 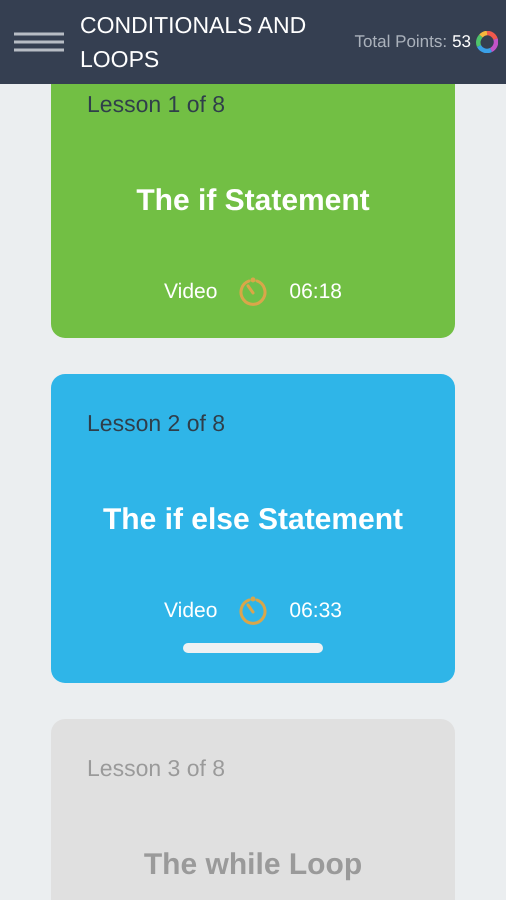 I want to click on screen-title: CONDITIONALS AND LOOPS, so click(x=194, y=42).